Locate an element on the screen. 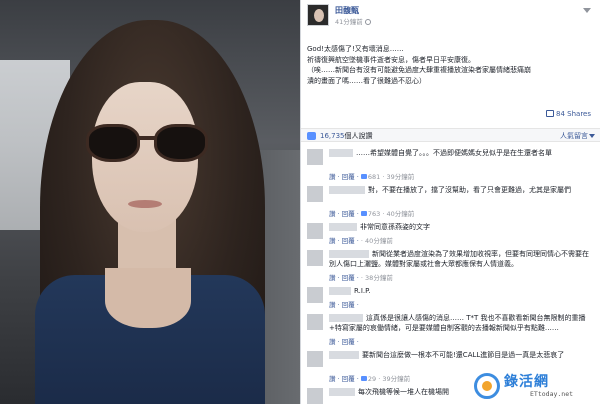 The image size is (600, 404). comment-item: R.I.P. 讚 · 回覆 · is located at coordinates (450, 297).